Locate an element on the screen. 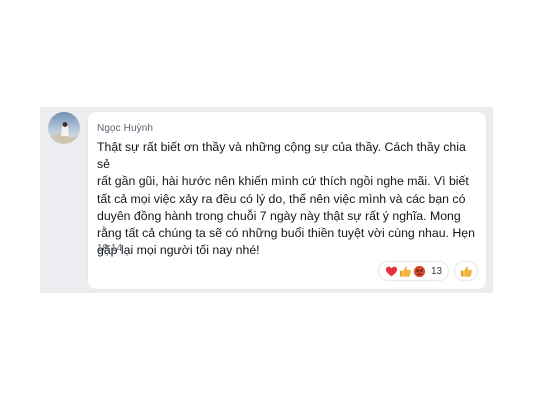 This screenshot has width=533, height=400. reaction-summary: 13 is located at coordinates (414, 271).